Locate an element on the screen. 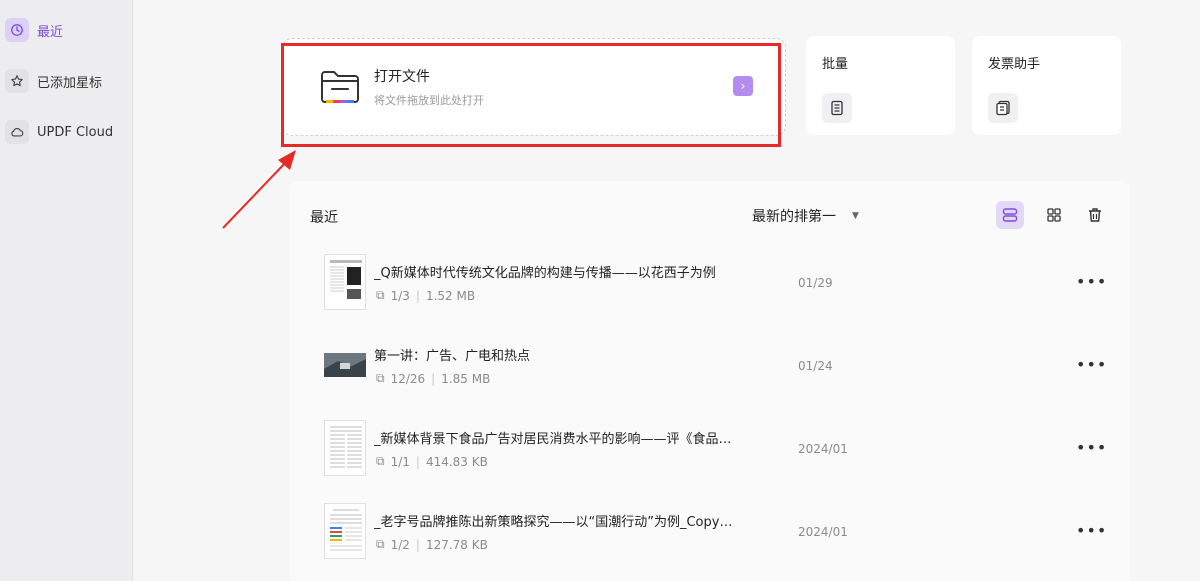  caret-down-icon: ▼ is located at coordinates (855, 216).